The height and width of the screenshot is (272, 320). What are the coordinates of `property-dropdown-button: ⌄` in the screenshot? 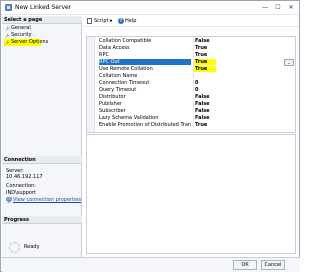 It's located at (289, 62).